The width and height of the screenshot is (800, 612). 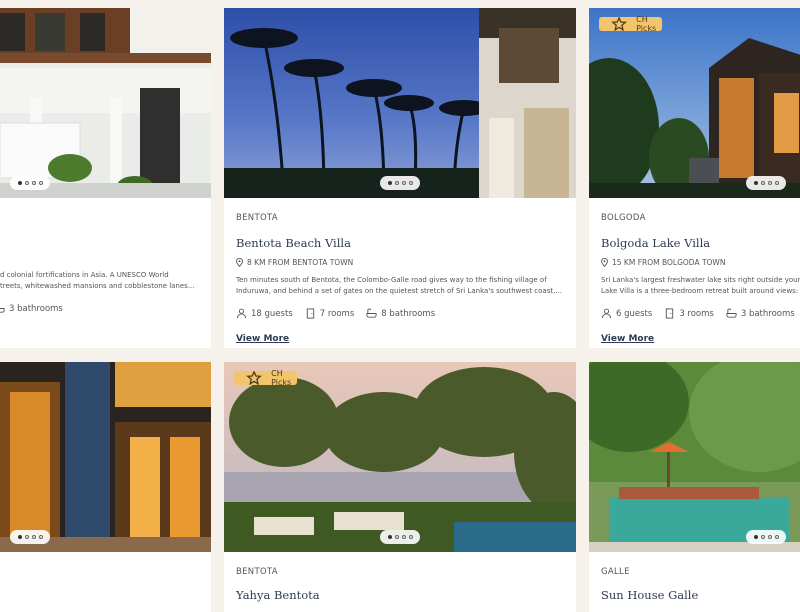 I want to click on property-title: Bentota Beach Villa, so click(x=401, y=243).